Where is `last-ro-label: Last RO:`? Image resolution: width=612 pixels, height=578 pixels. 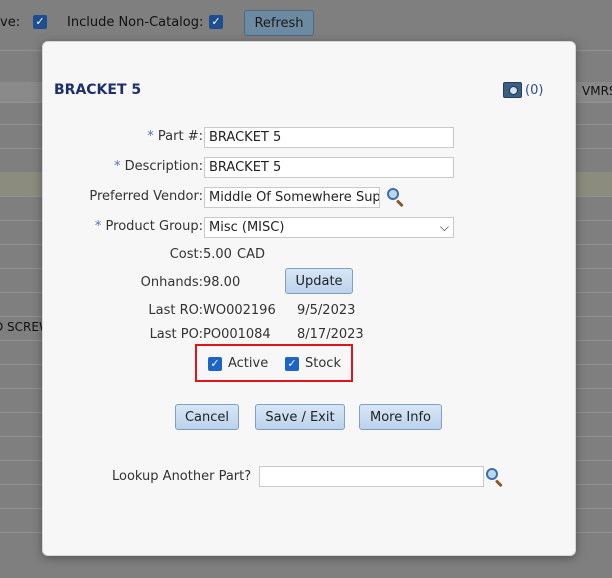 last-ro-label: Last RO: is located at coordinates (175, 310).